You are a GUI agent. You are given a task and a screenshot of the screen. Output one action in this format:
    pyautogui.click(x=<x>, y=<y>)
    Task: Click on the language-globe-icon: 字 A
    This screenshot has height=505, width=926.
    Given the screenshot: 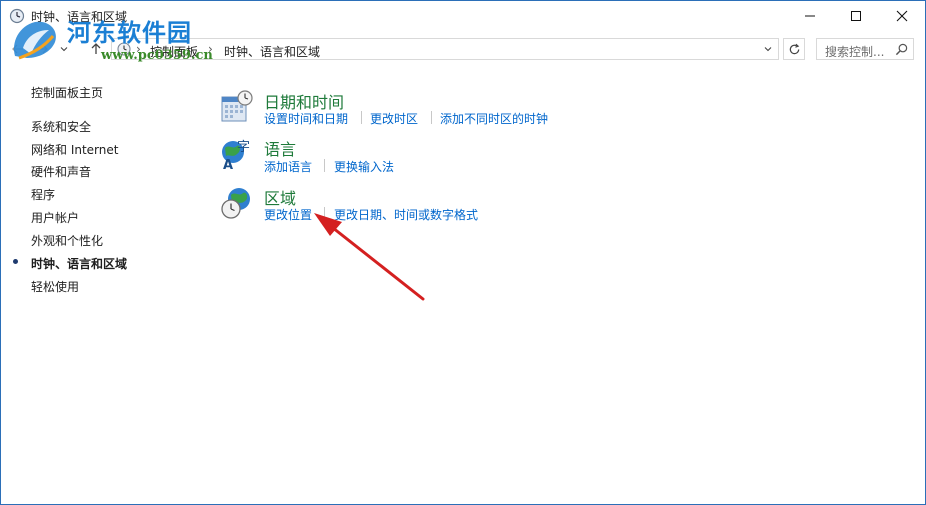 What is the action you would take?
    pyautogui.click(x=237, y=154)
    